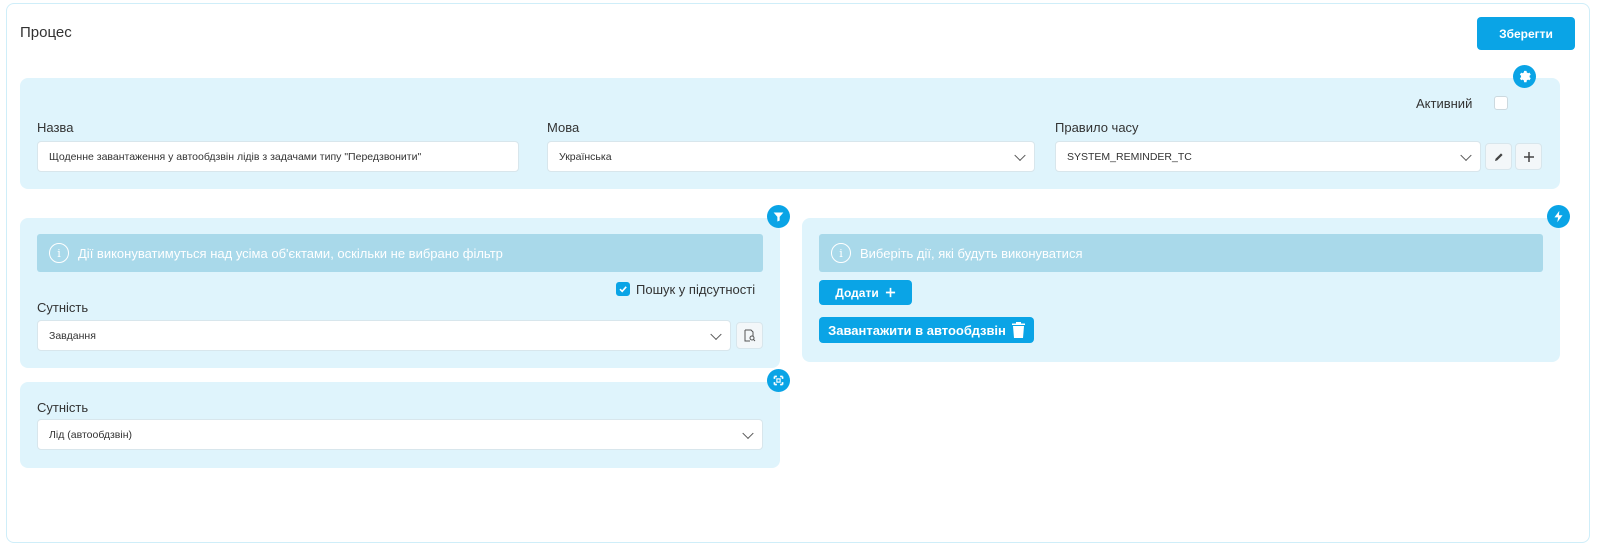 This screenshot has width=1600, height=543. I want to click on check-icon, so click(623, 289).